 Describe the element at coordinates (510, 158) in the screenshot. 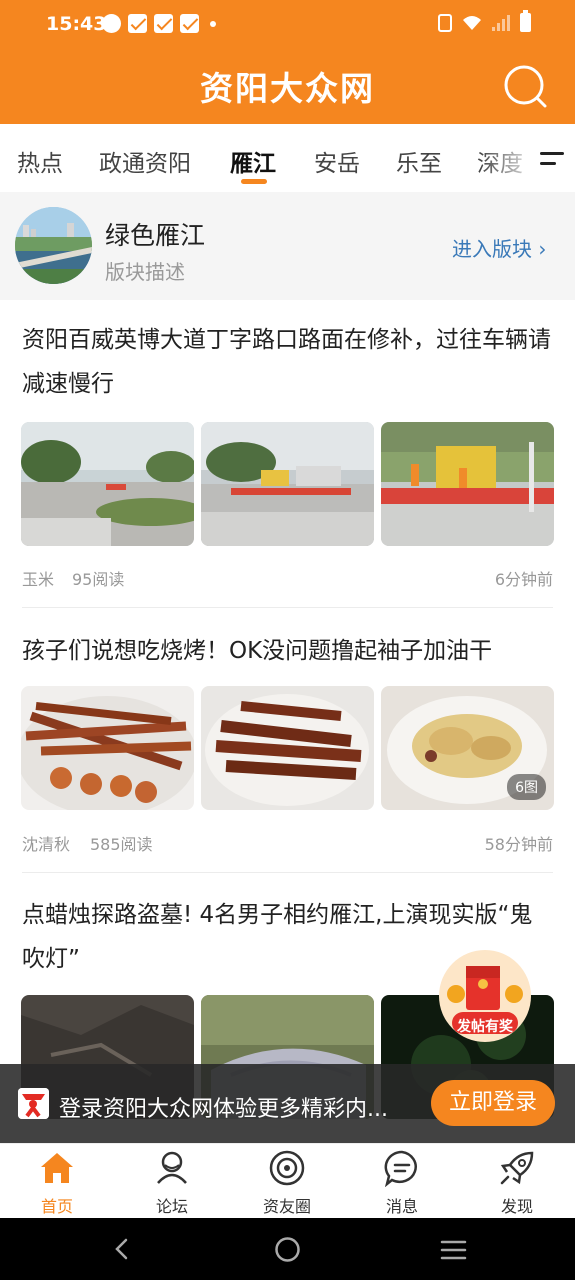

I see `tabs-fade` at that location.